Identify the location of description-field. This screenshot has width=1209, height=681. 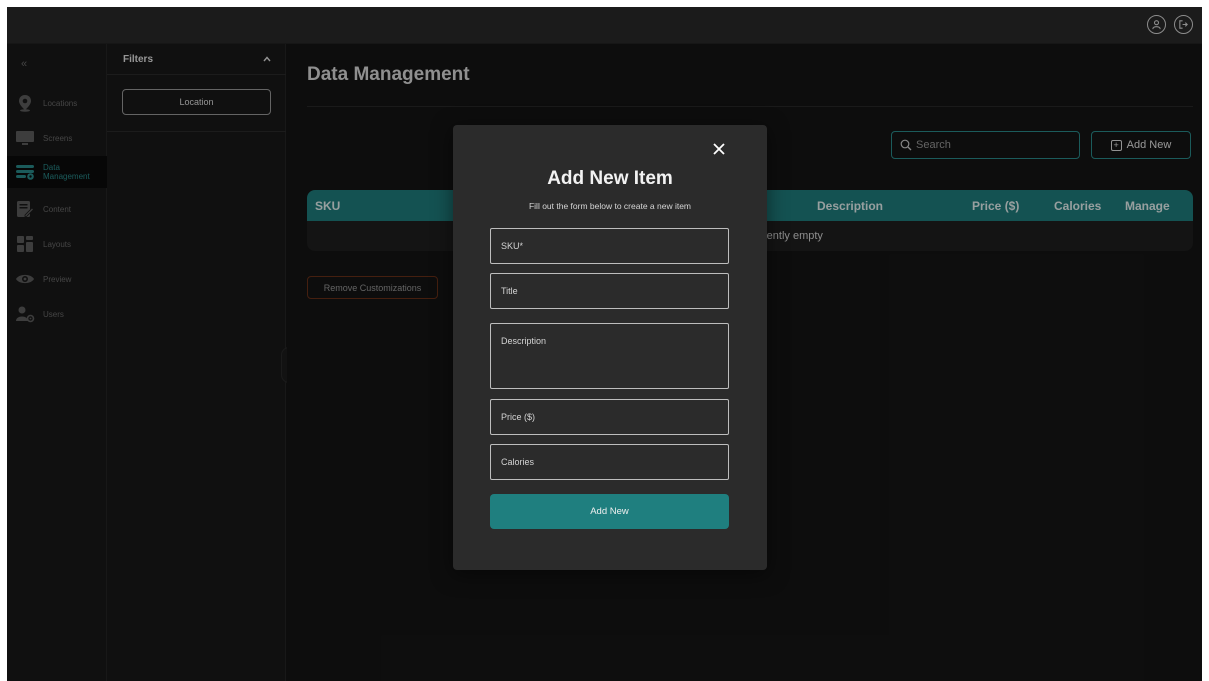
(609, 356).